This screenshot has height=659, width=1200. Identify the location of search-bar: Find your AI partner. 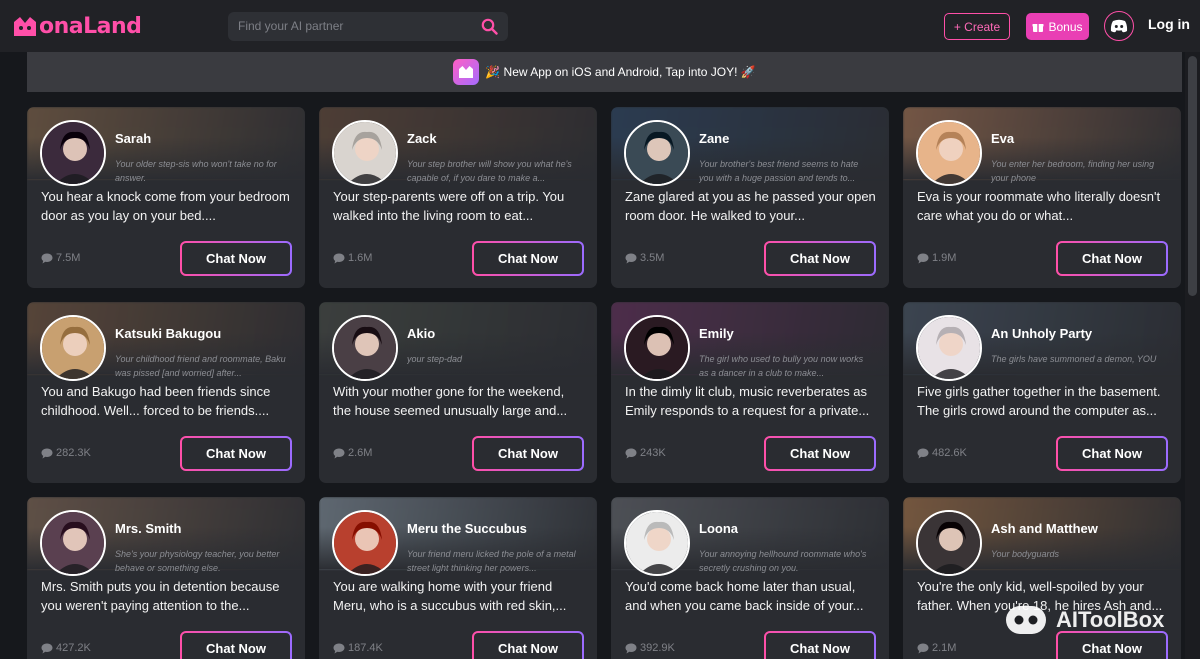
(368, 26).